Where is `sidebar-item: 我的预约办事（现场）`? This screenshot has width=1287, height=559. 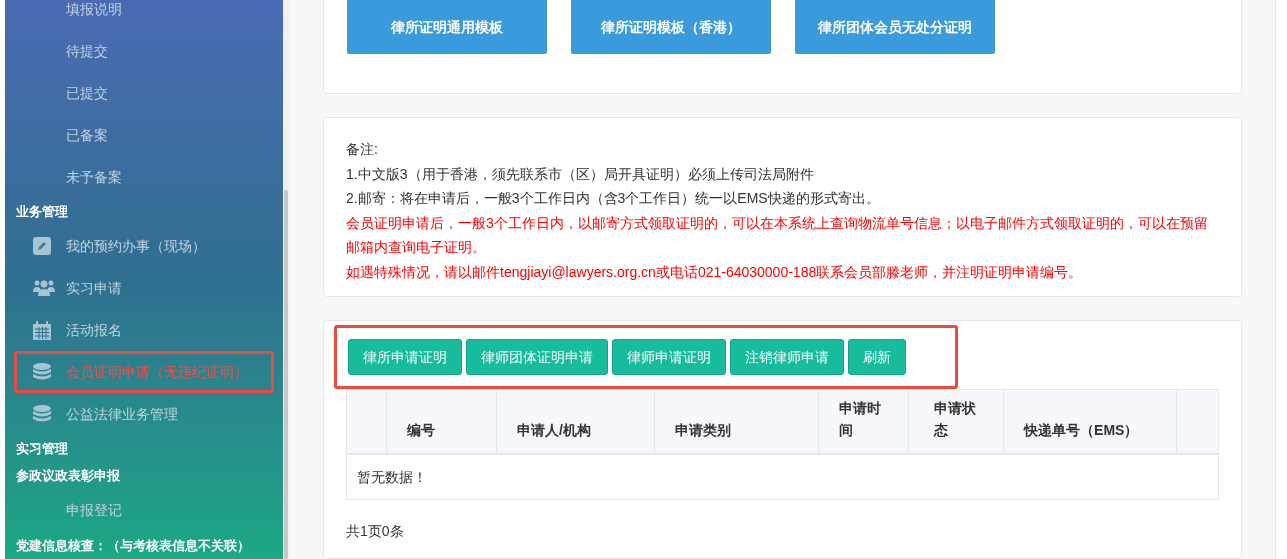
sidebar-item: 我的预约办事（现场） is located at coordinates (144, 246).